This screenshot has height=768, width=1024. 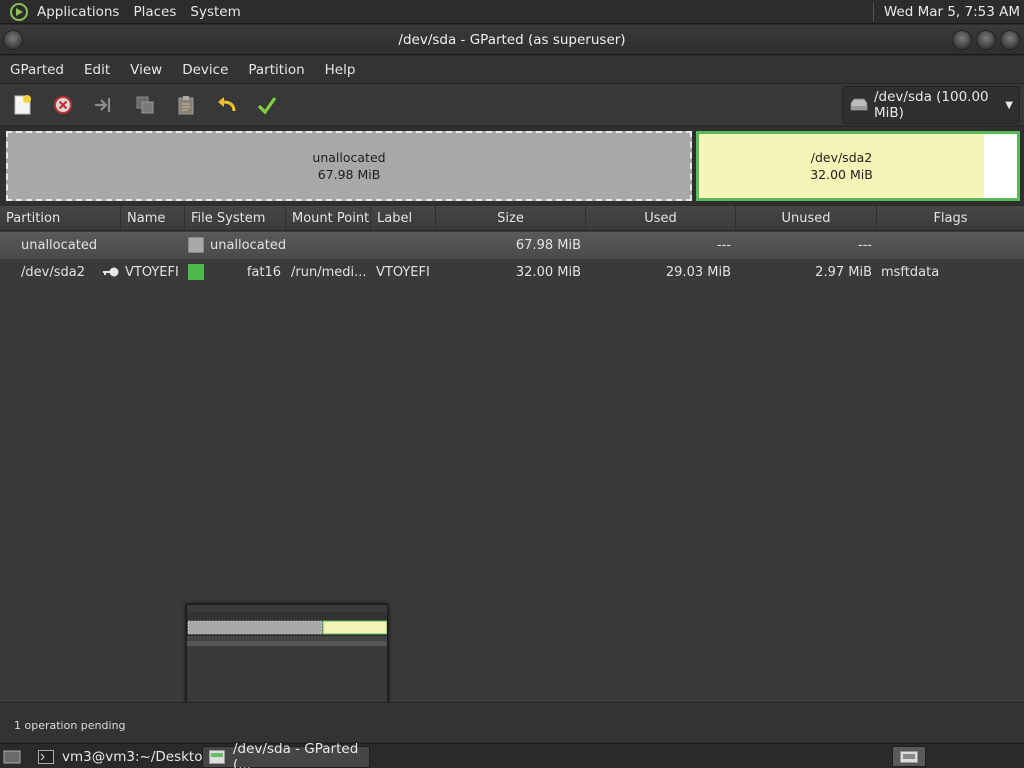 I want to click on cell-used: 29.03 MiB, so click(x=698, y=272).